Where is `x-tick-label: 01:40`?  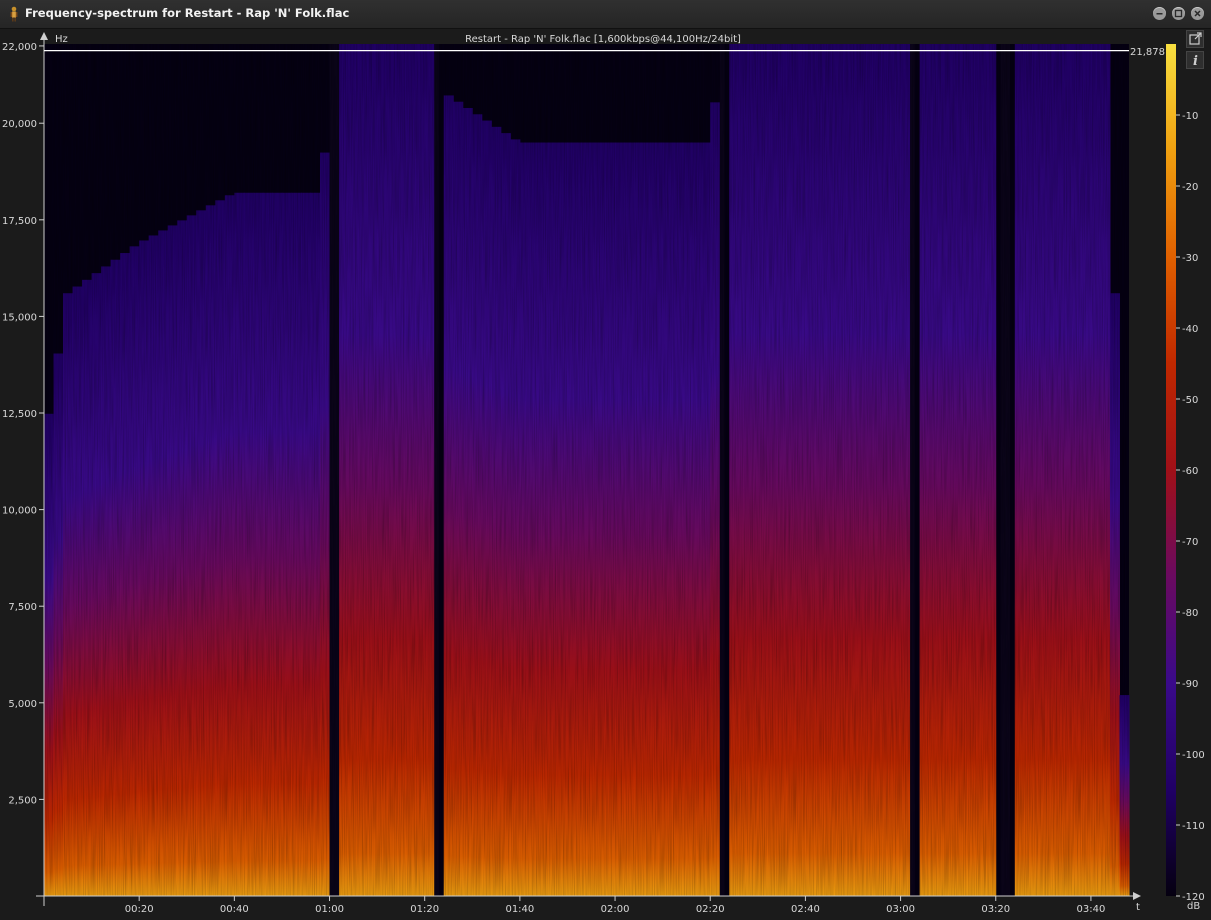
x-tick-label: 01:40 is located at coordinates (519, 909).